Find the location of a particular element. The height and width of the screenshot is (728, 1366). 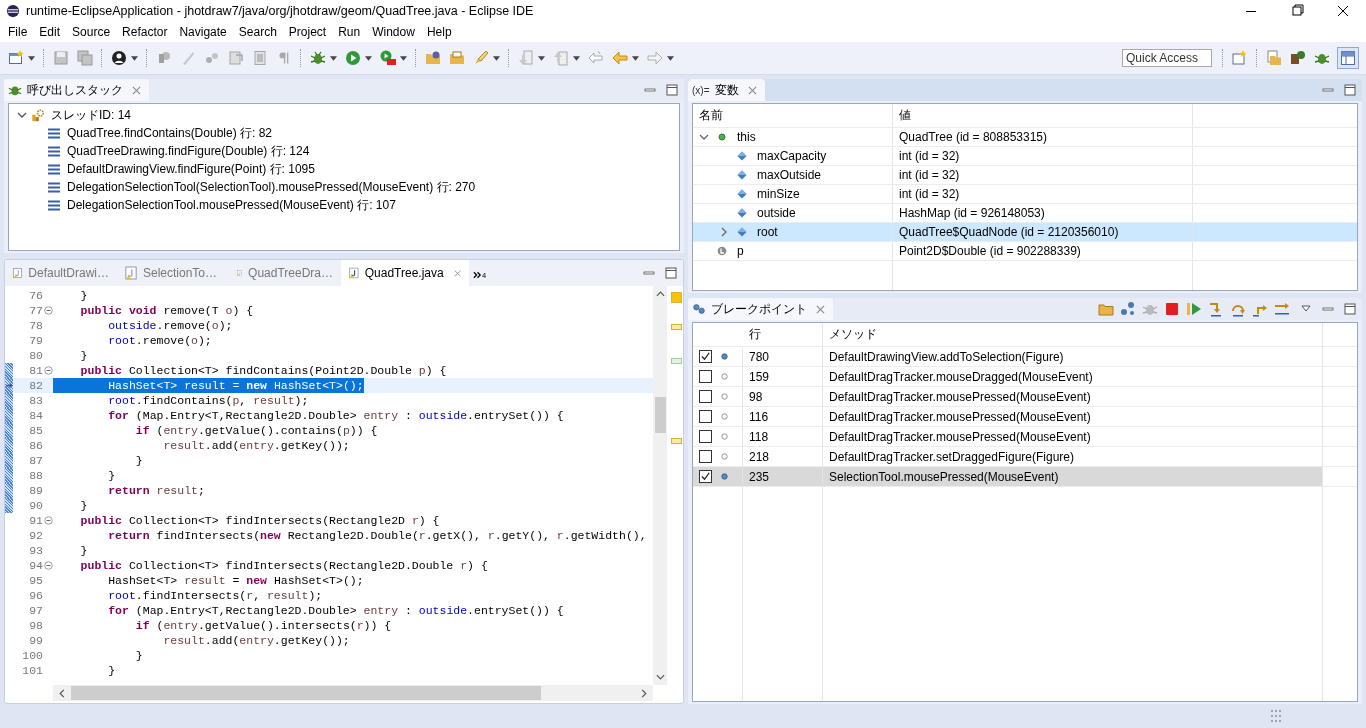

menu-item: Run is located at coordinates (349, 32).